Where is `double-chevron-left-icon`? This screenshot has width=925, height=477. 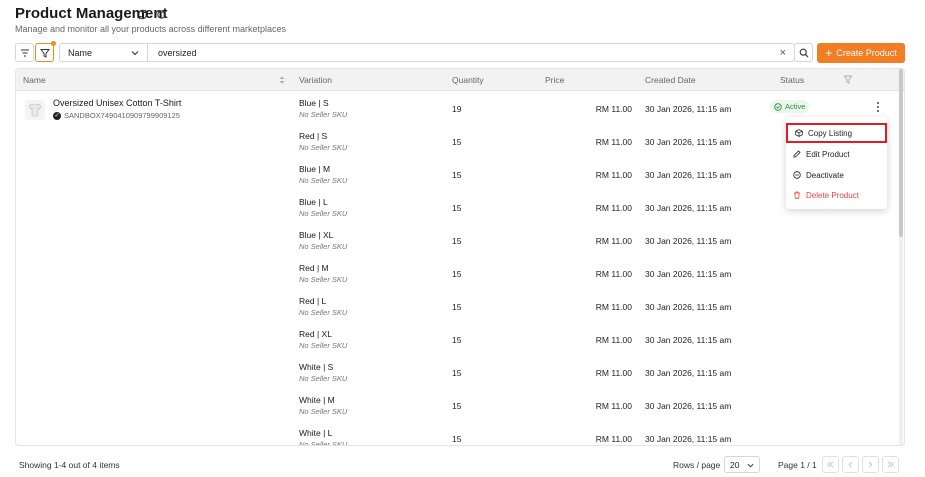
double-chevron-left-icon is located at coordinates (830, 464).